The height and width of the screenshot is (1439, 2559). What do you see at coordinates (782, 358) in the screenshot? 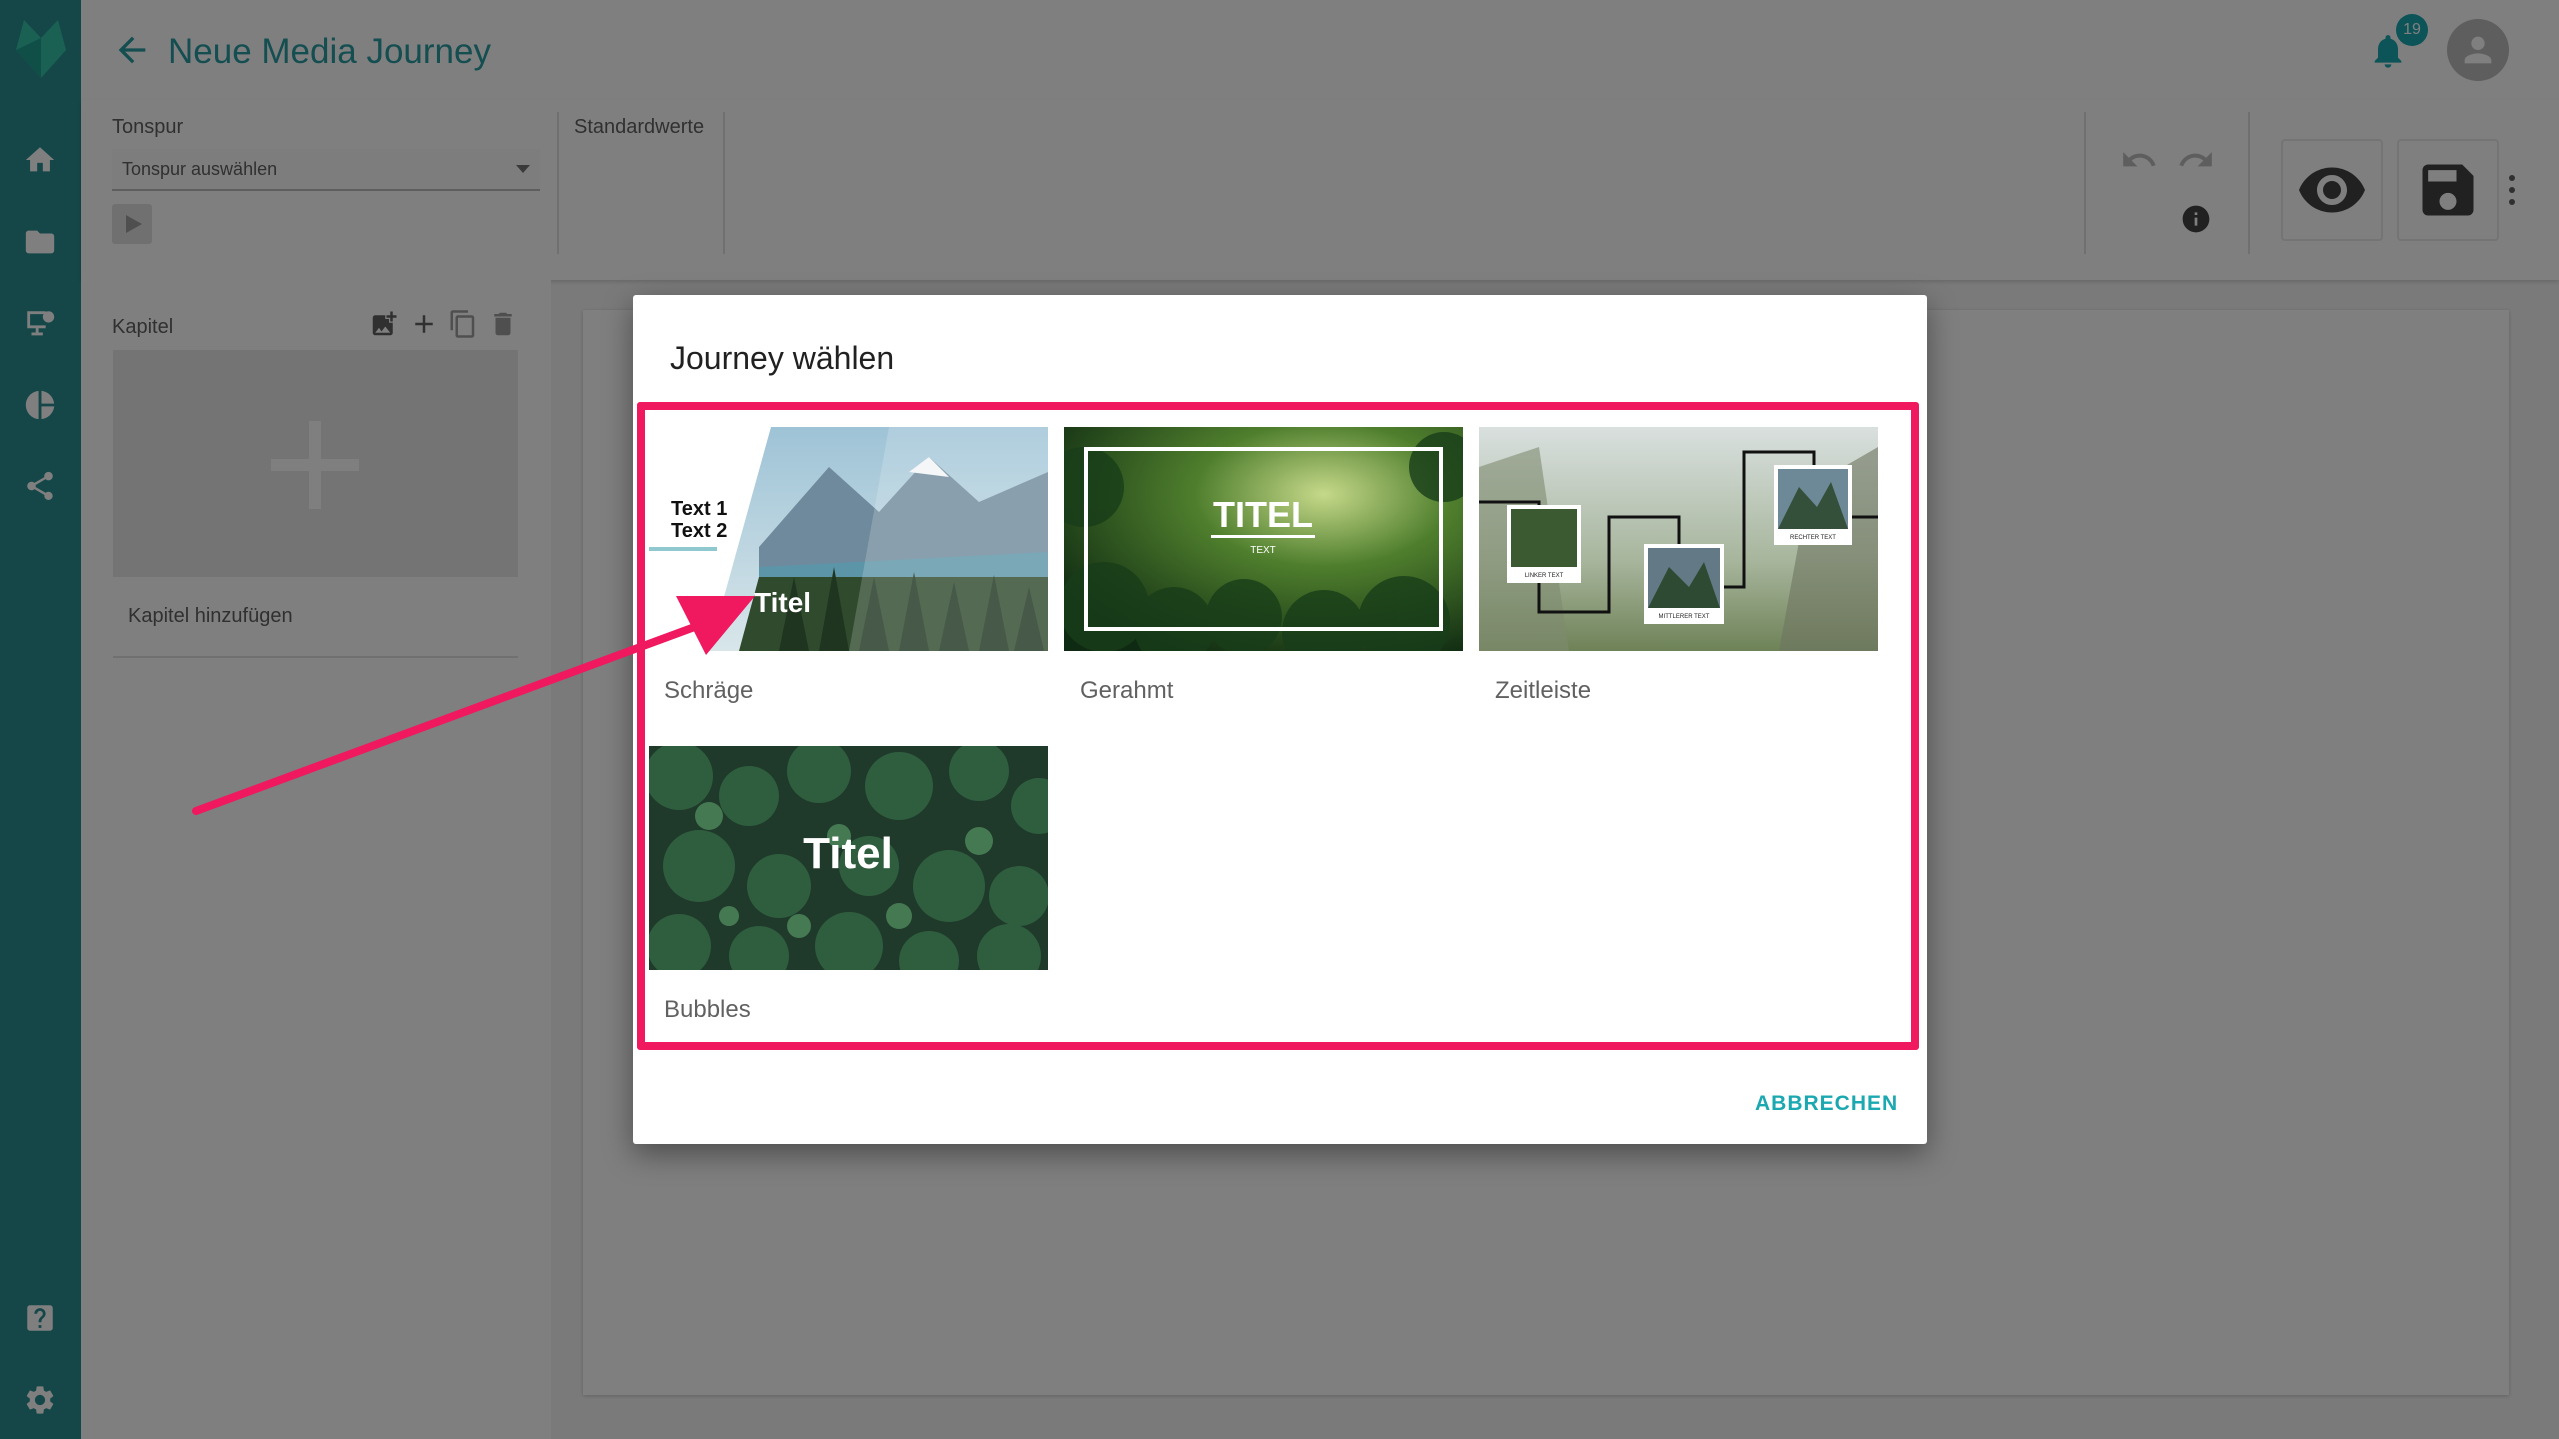
I see `dialog-title: Journey wählen` at bounding box center [782, 358].